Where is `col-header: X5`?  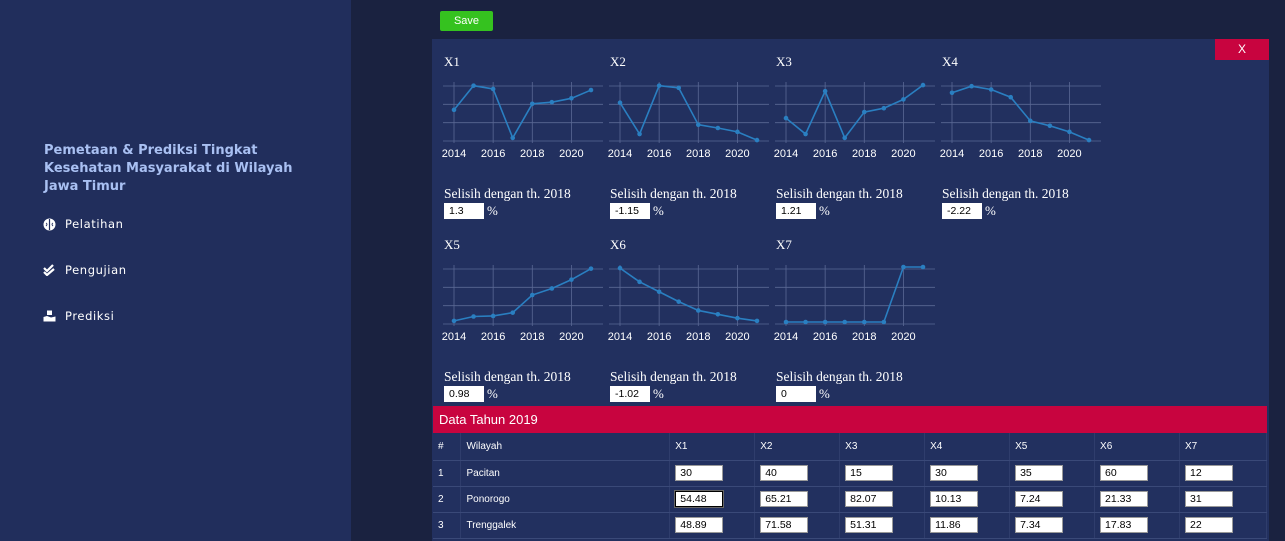 col-header: X5 is located at coordinates (1052, 447).